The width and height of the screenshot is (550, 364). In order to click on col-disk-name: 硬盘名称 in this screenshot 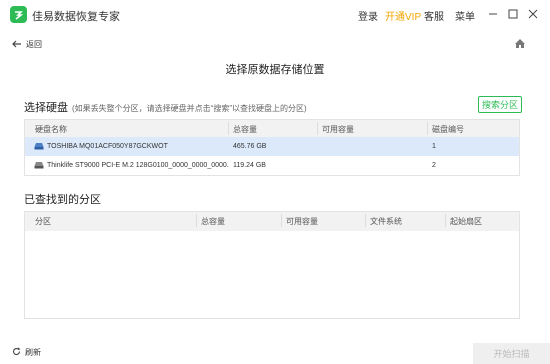, I will do `click(51, 129)`.